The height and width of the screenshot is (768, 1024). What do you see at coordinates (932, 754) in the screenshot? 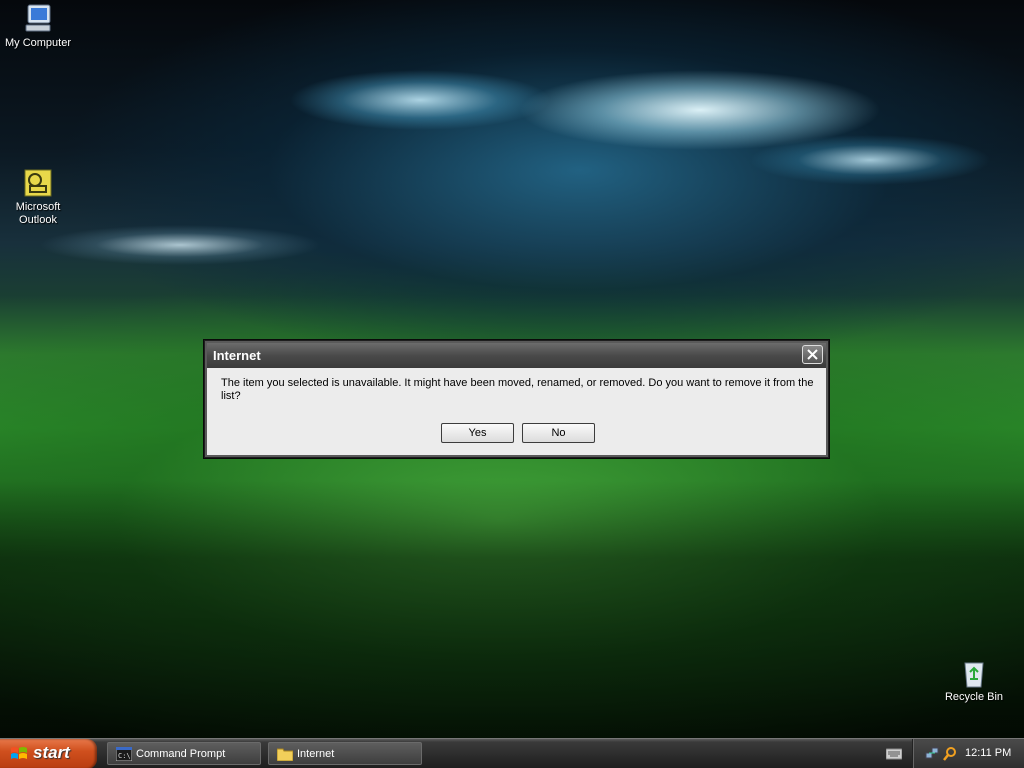
I see `network-icon` at bounding box center [932, 754].